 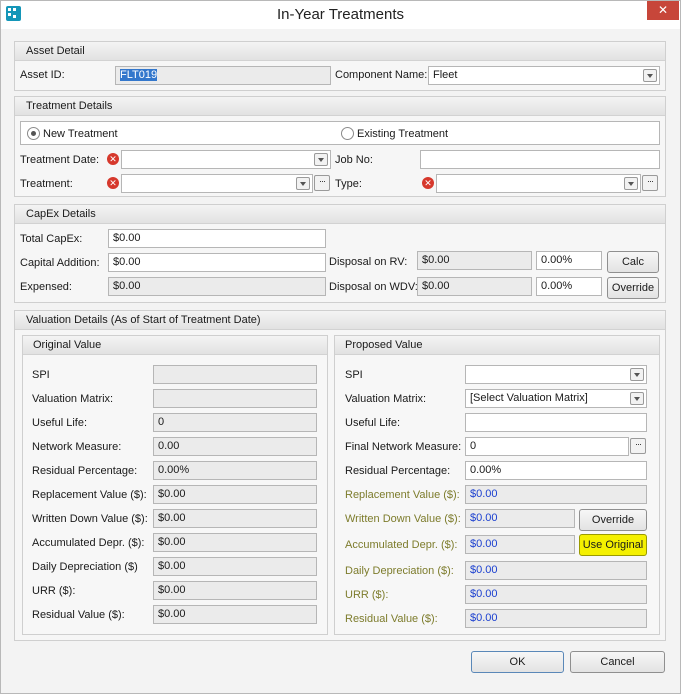 I want to click on radio-new-treatment-label: New Treatment, so click(x=80, y=134).